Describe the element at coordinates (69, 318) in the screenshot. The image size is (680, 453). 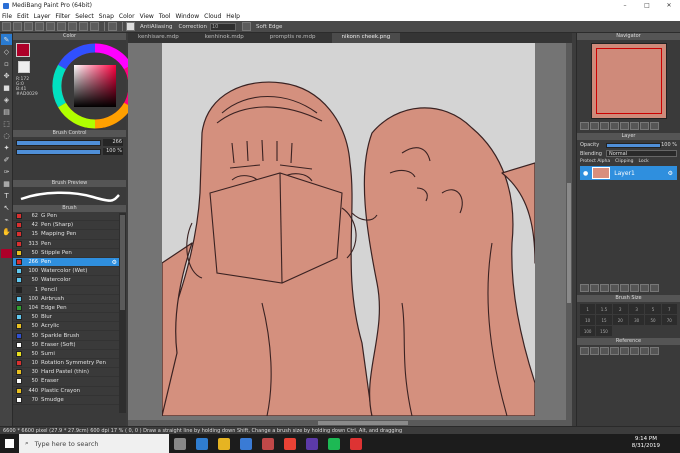
I see `brush-item: 50 Blur` at that location.